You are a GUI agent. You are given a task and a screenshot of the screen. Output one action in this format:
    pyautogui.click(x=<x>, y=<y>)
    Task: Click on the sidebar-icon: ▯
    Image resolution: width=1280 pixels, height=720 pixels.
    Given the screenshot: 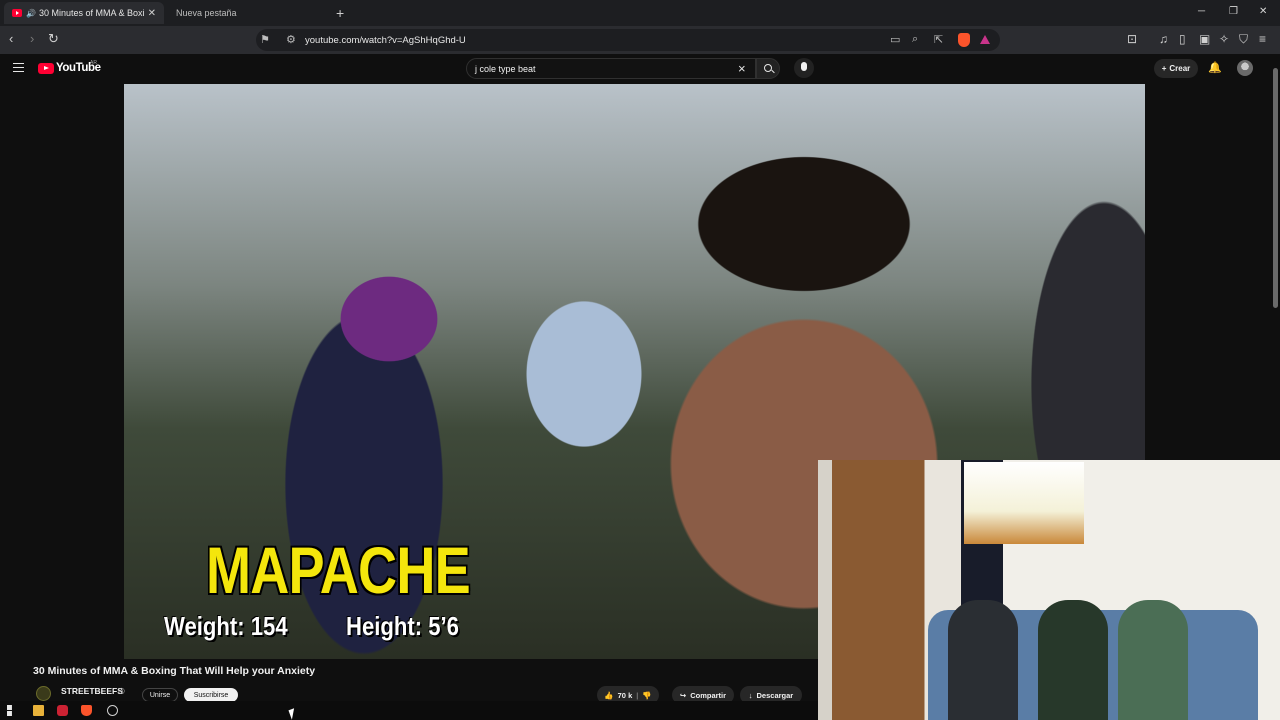 What is the action you would take?
    pyautogui.click(x=1182, y=39)
    